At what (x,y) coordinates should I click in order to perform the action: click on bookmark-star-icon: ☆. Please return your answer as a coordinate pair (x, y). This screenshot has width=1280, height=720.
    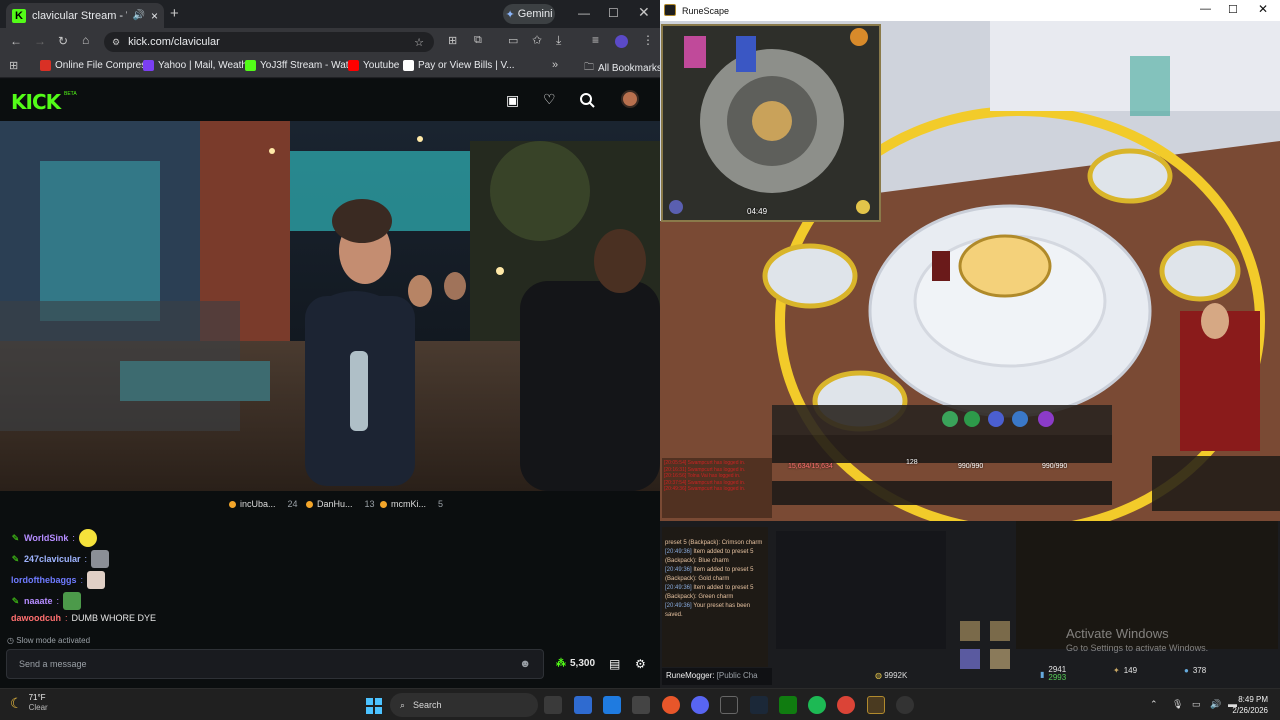
    Looking at the image, I should click on (419, 42).